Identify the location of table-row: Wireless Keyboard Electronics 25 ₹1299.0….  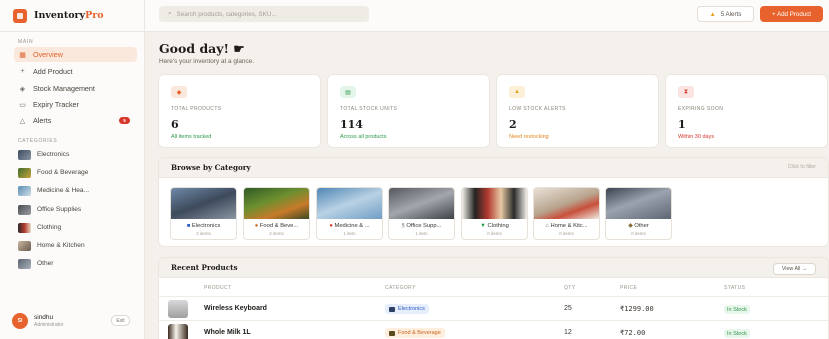
(493, 308).